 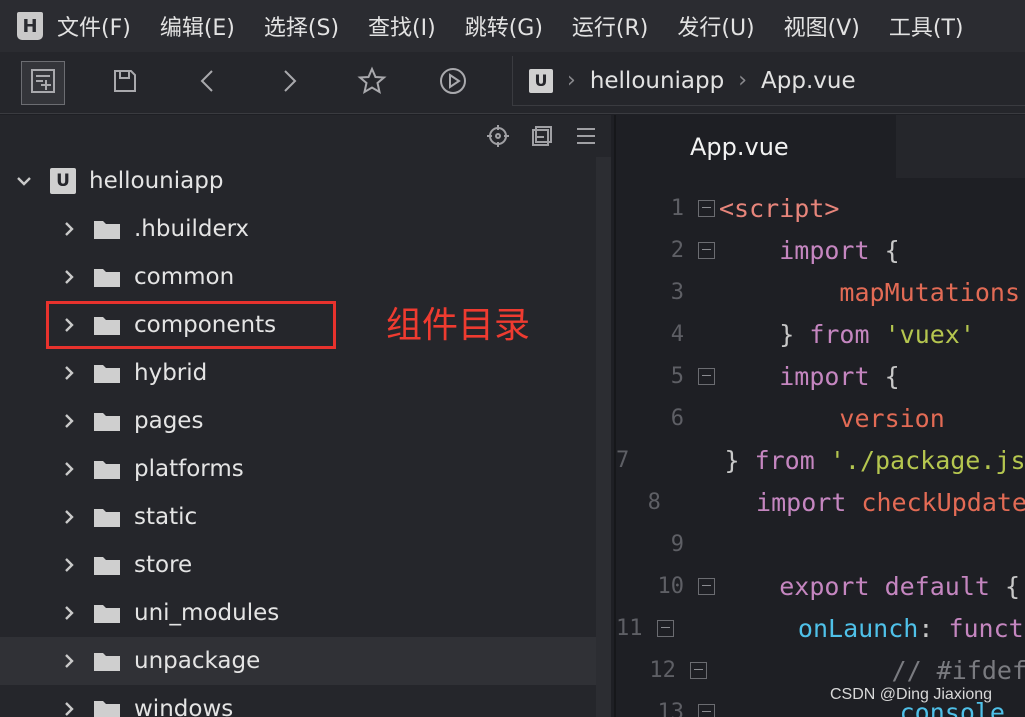 What do you see at coordinates (929, 334) in the screenshot?
I see `code-token: 'vuex'` at bounding box center [929, 334].